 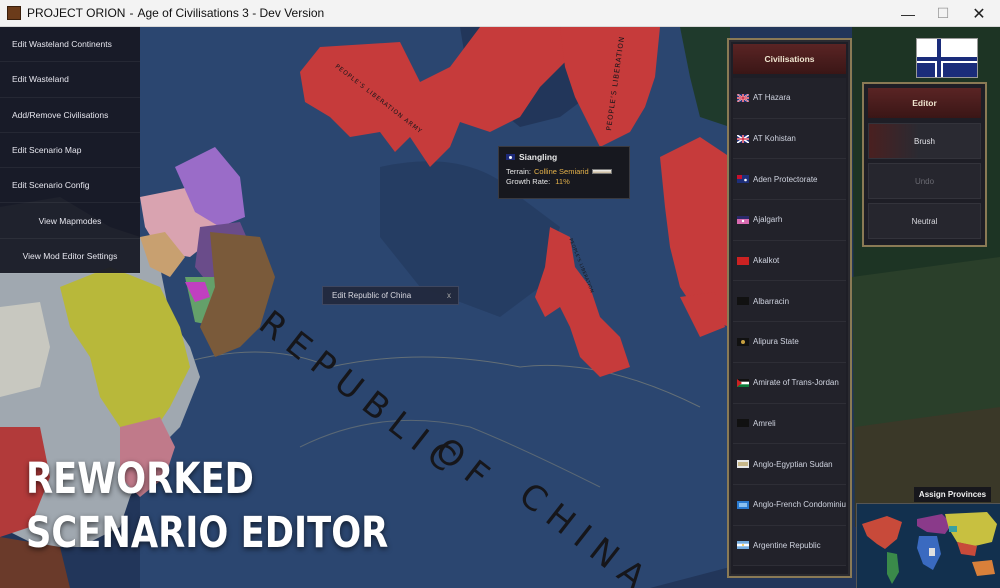 I want to click on civ-item: AT Hazara, so click(x=789, y=98).